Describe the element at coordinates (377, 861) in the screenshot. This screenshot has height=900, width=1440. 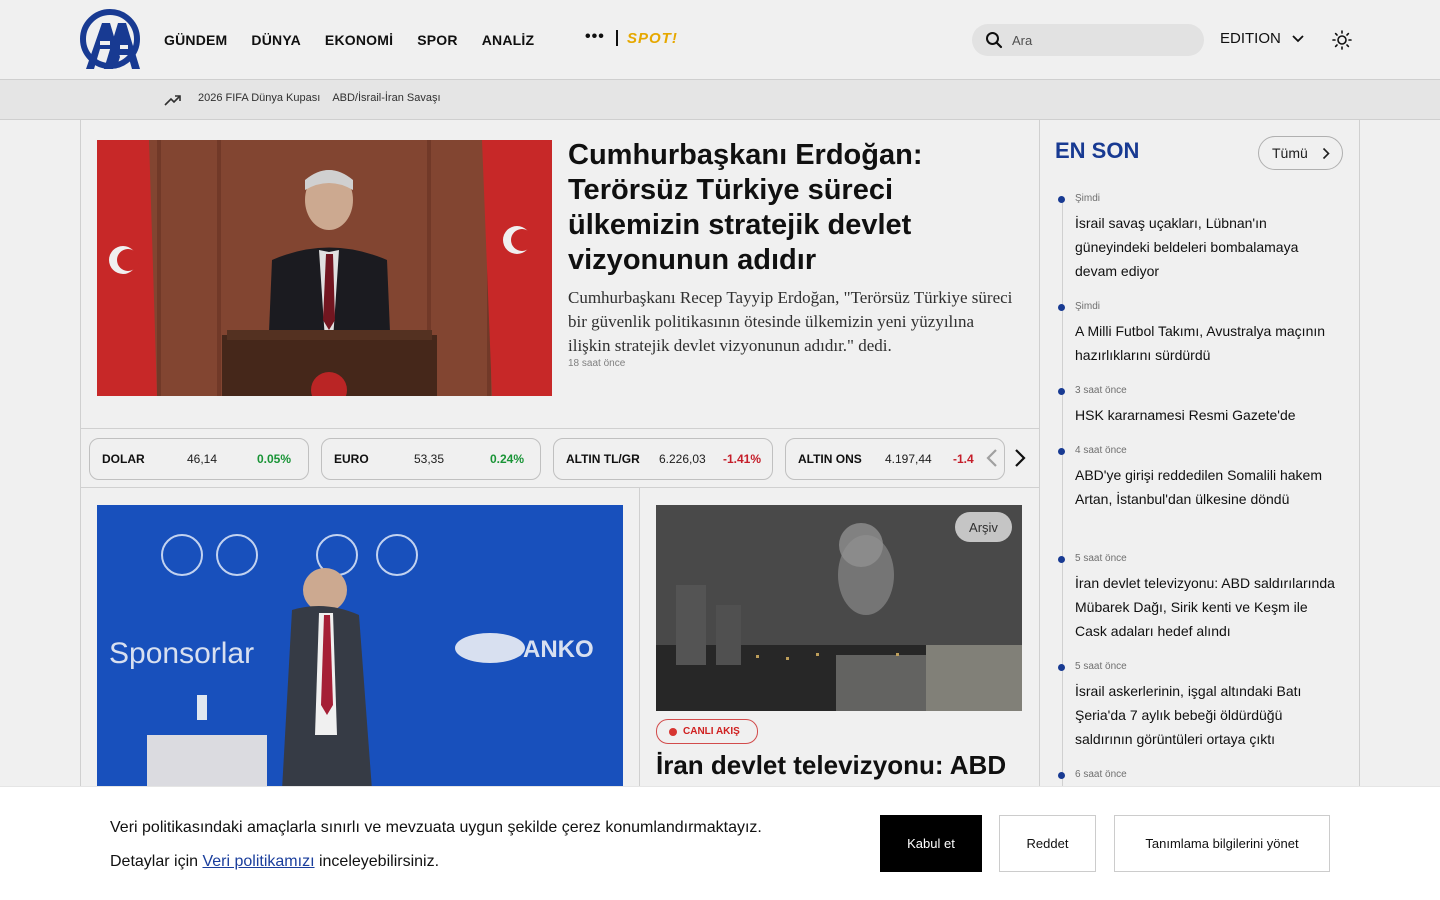
I see `cookie-suffix: inceleyebilirsiniz.` at that location.